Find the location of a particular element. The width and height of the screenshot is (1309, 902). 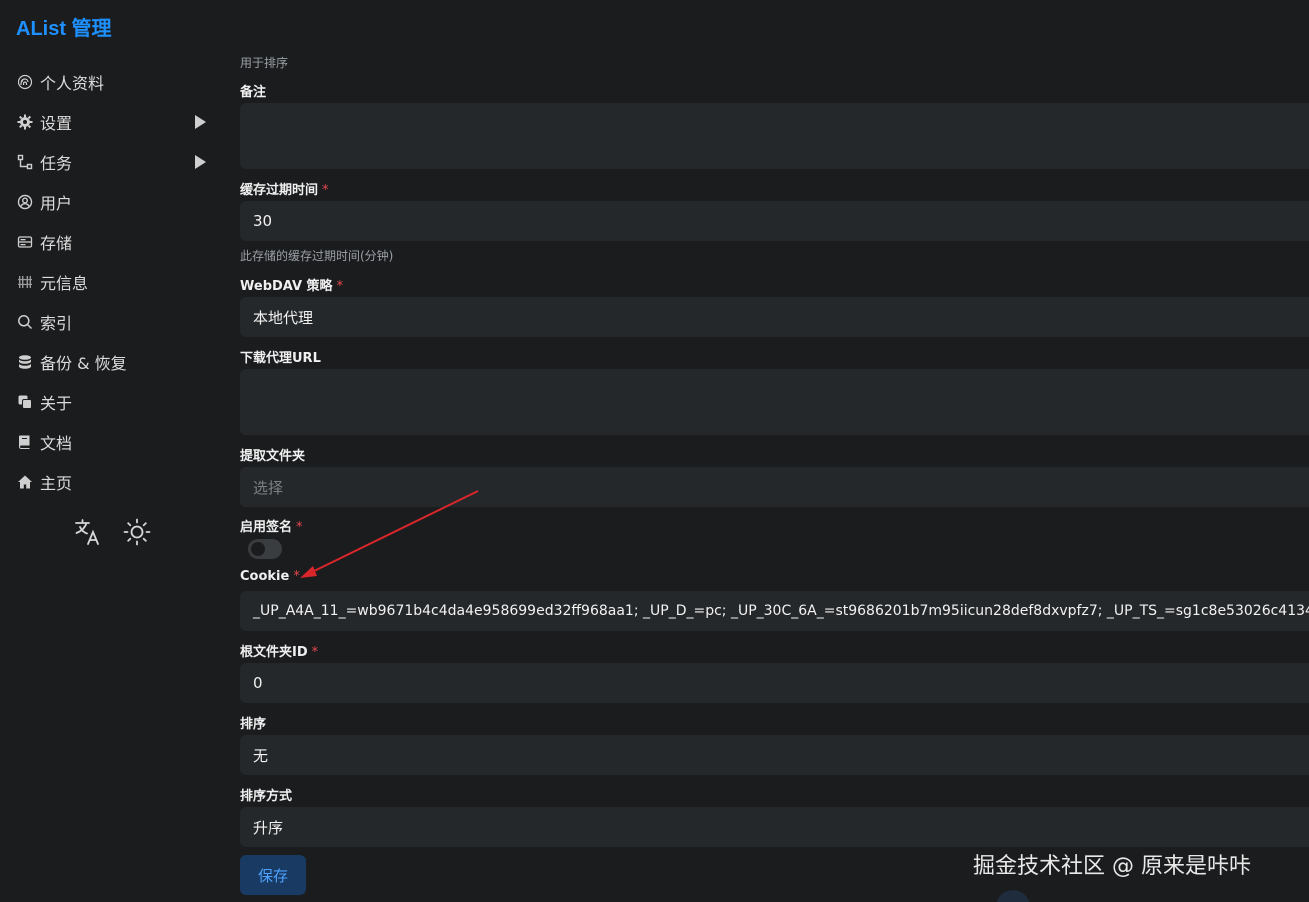

extract-folder-select: 选择 is located at coordinates (774, 487).